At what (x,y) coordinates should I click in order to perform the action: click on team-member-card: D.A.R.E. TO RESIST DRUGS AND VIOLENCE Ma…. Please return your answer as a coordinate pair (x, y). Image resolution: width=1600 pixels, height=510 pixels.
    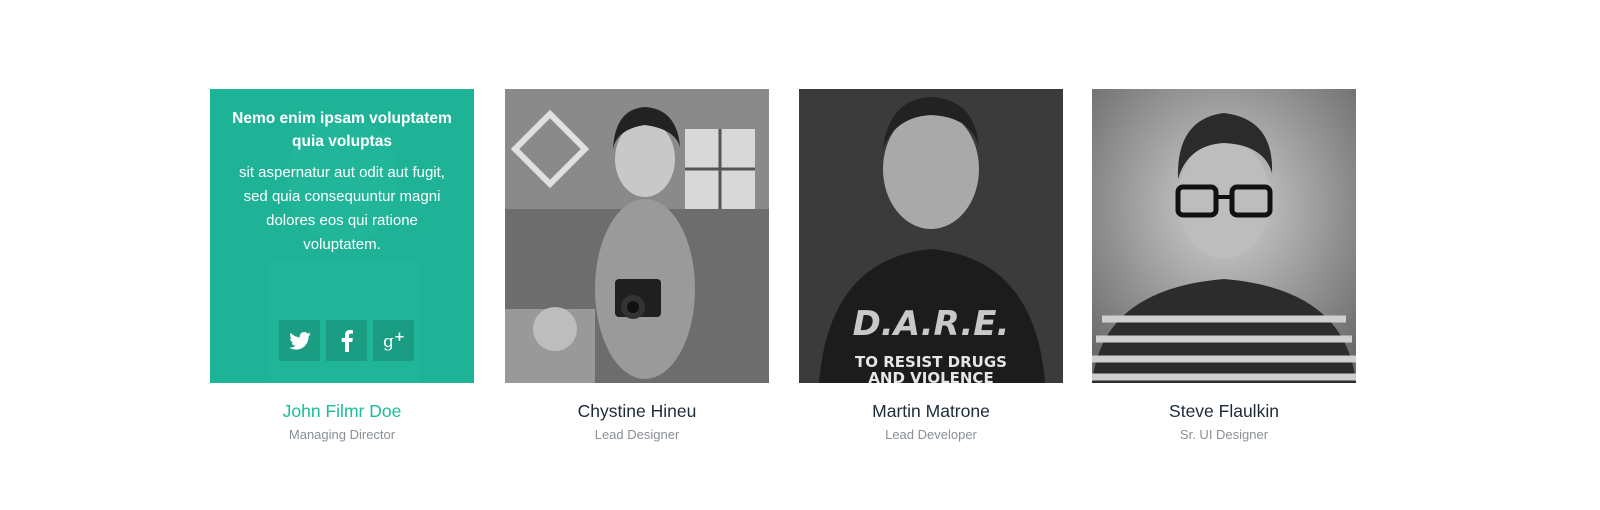
    Looking at the image, I should click on (931, 266).